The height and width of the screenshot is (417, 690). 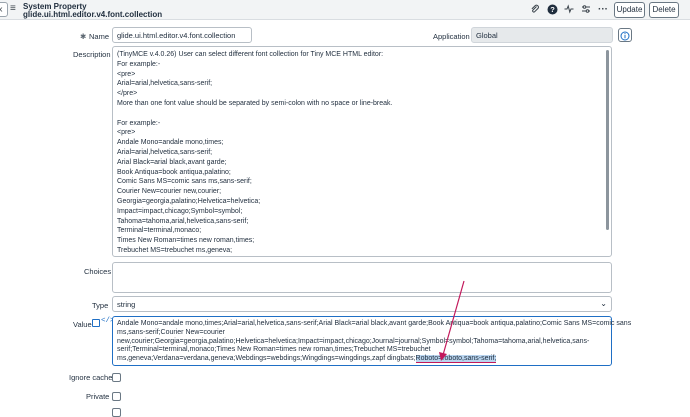 I want to click on ignore-cache-label: Ignore cache, so click(x=91, y=377).